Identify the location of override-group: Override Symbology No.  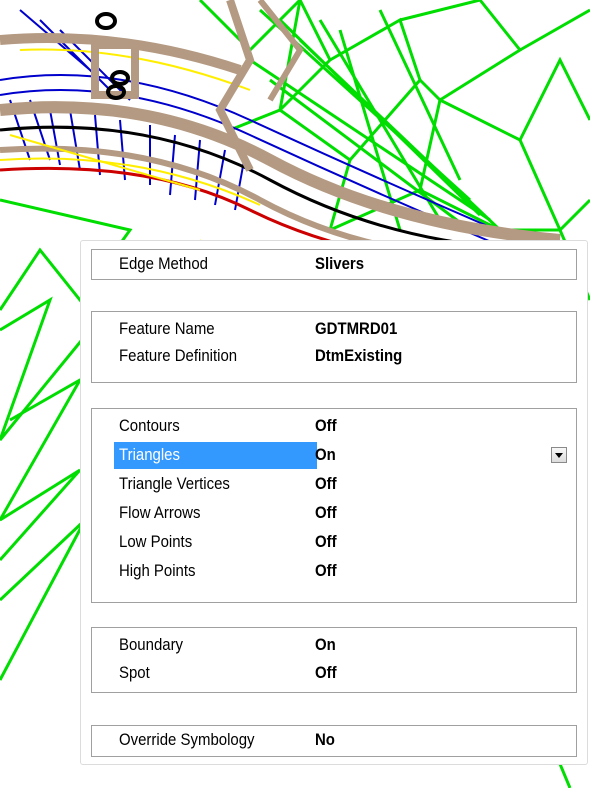
(334, 741).